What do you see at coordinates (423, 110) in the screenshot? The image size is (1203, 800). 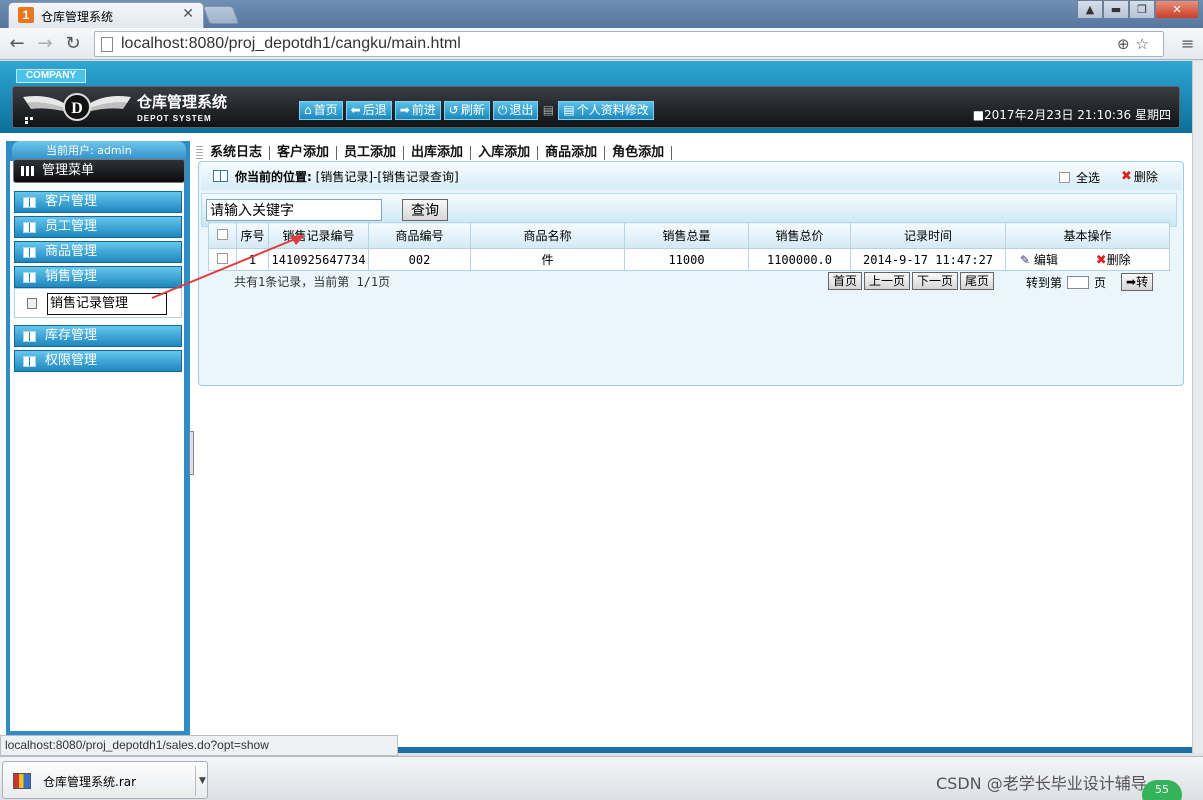 I see `nav-forward-label: 前进` at bounding box center [423, 110].